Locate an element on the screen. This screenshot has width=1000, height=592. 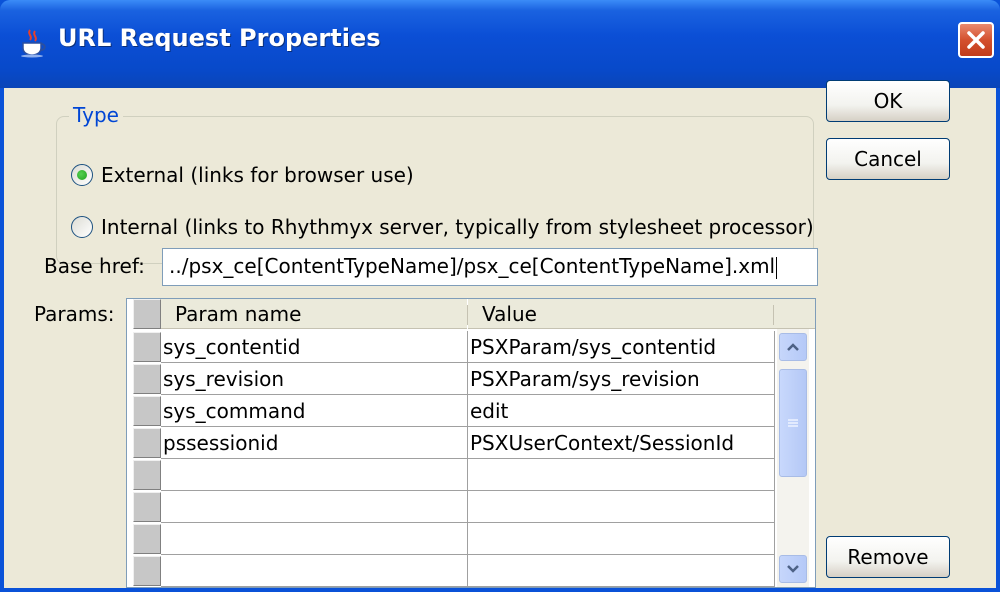
ok-button: OK is located at coordinates (888, 101).